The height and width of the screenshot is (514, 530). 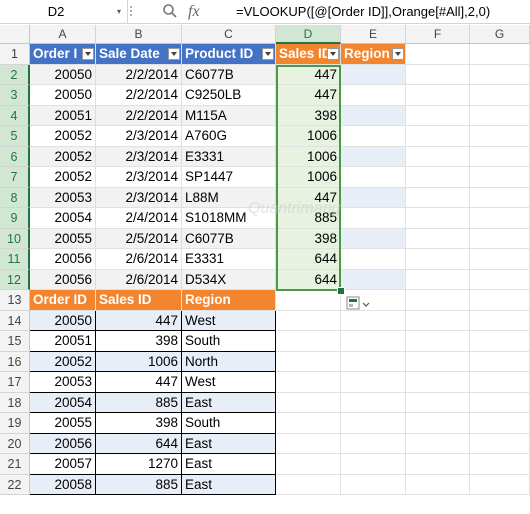 I want to click on product-id-cell: SP1447, so click(x=229, y=177).